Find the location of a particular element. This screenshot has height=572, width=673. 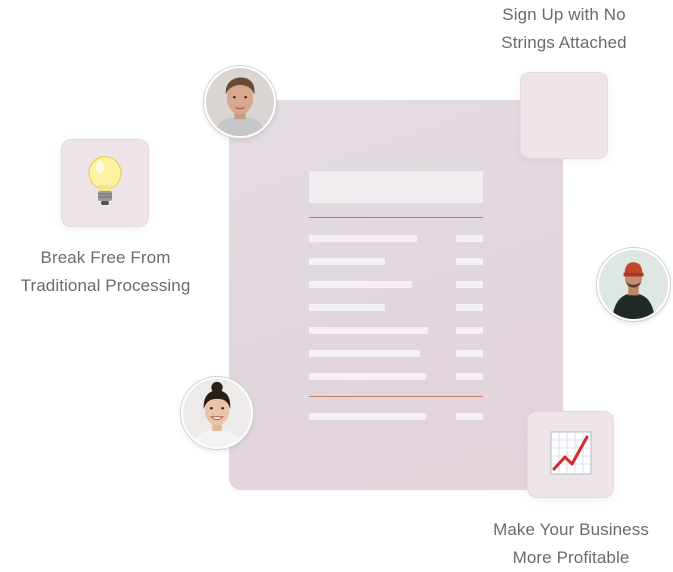

caption-signup: Sign Up with No Strings Attached is located at coordinates (563, 29).